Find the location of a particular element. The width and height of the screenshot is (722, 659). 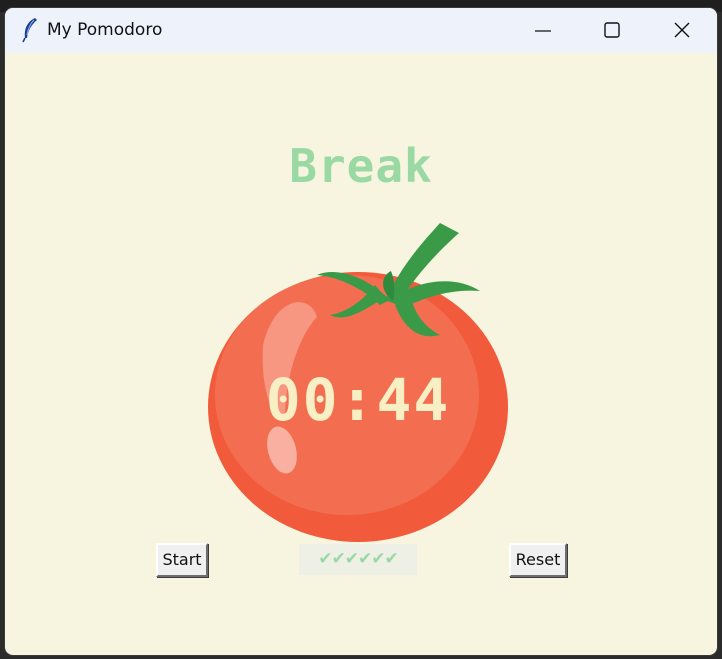

close-button is located at coordinates (682, 30).